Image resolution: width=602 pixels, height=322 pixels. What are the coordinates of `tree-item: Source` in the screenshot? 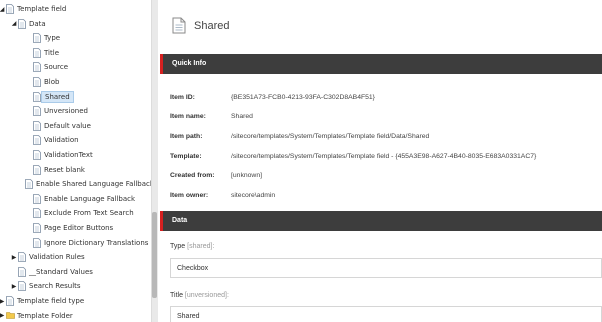 It's located at (75, 67).